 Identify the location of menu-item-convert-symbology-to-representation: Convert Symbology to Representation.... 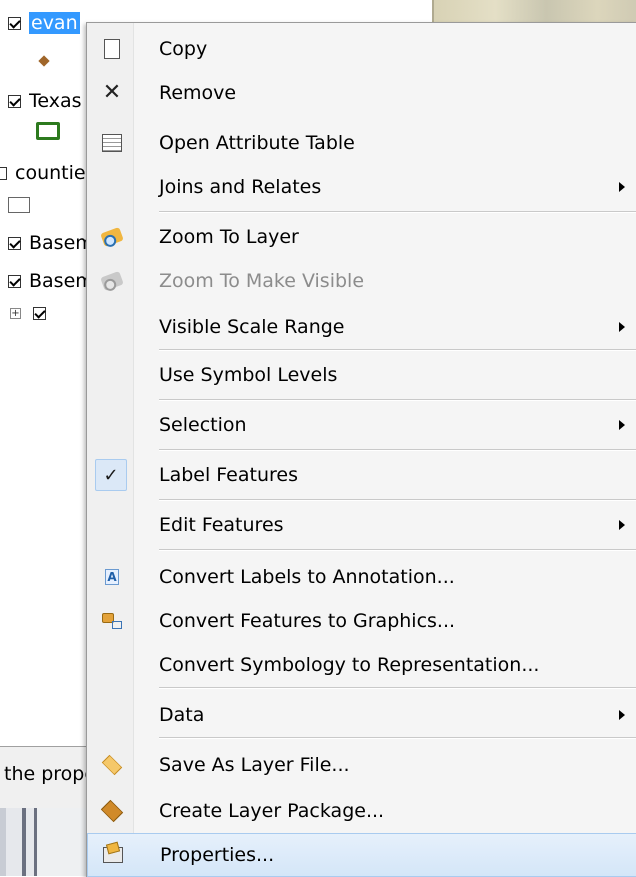
(361, 665).